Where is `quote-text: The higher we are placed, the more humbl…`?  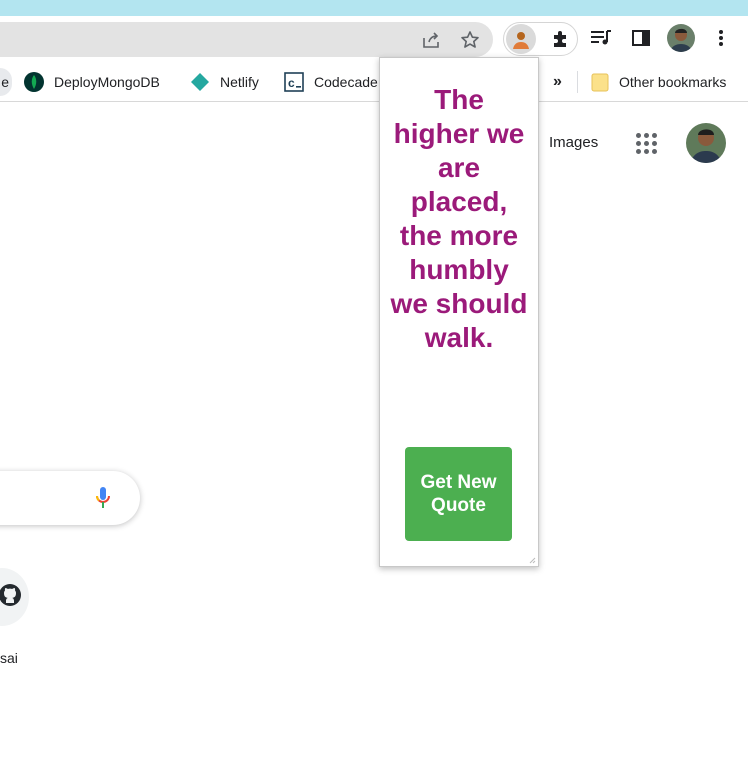 quote-text: The higher we are placed, the more humbl… is located at coordinates (459, 218).